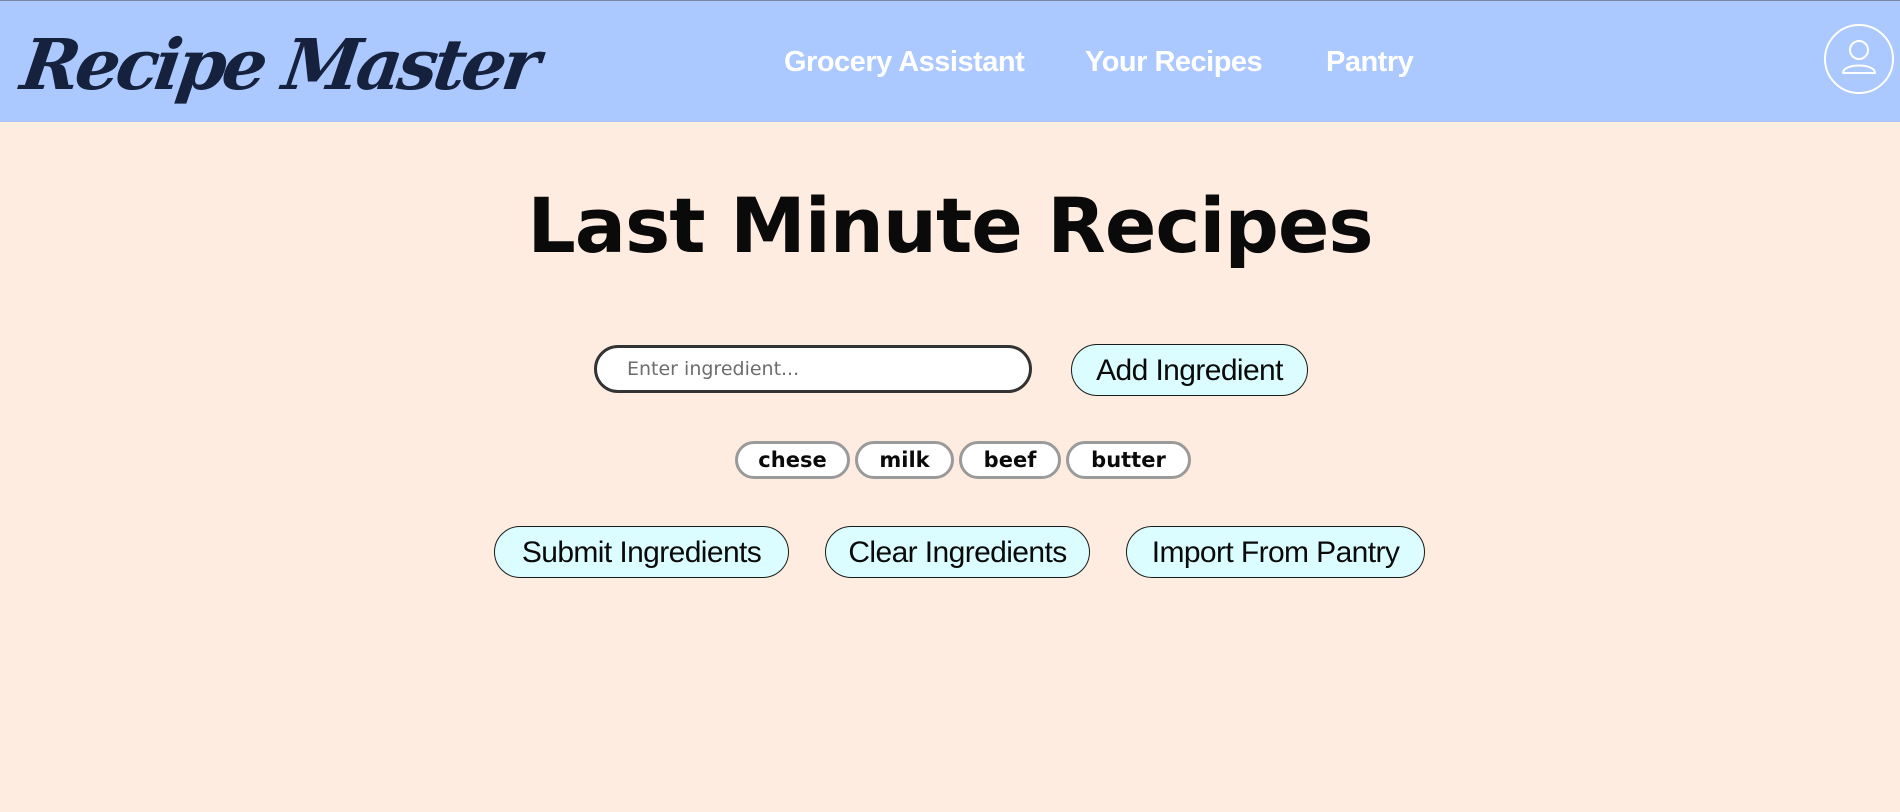 This screenshot has height=812, width=1900. I want to click on add-ingredient-button: Add Ingredient, so click(1189, 370).